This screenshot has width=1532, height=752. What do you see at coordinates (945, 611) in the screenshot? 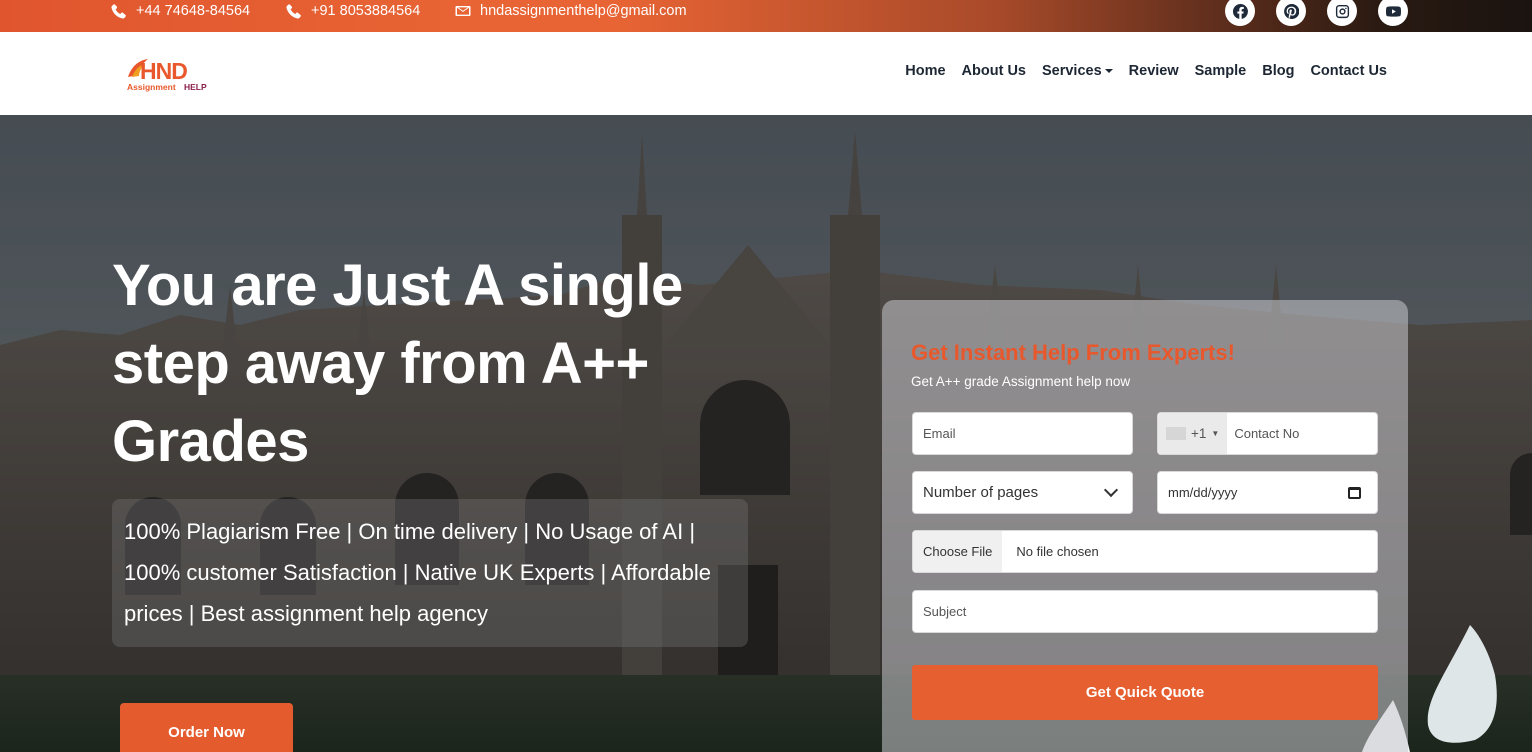
I see `subject-placeholder: Subject` at bounding box center [945, 611].